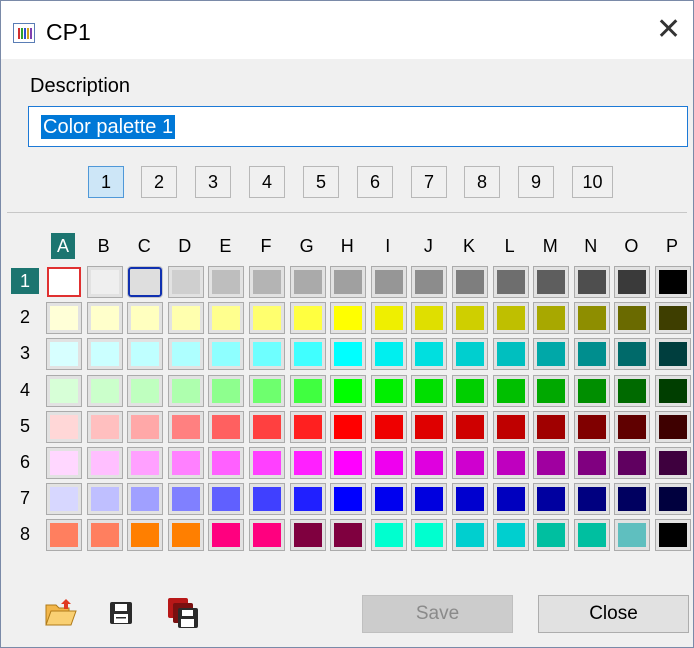 This screenshot has height=648, width=694. I want to click on color-swatch-h5, so click(348, 426).